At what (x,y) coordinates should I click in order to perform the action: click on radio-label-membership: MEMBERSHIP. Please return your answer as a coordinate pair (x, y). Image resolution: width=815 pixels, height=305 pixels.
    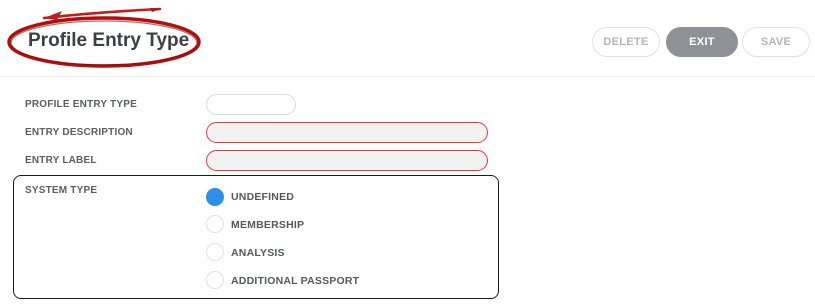
    Looking at the image, I should click on (268, 225).